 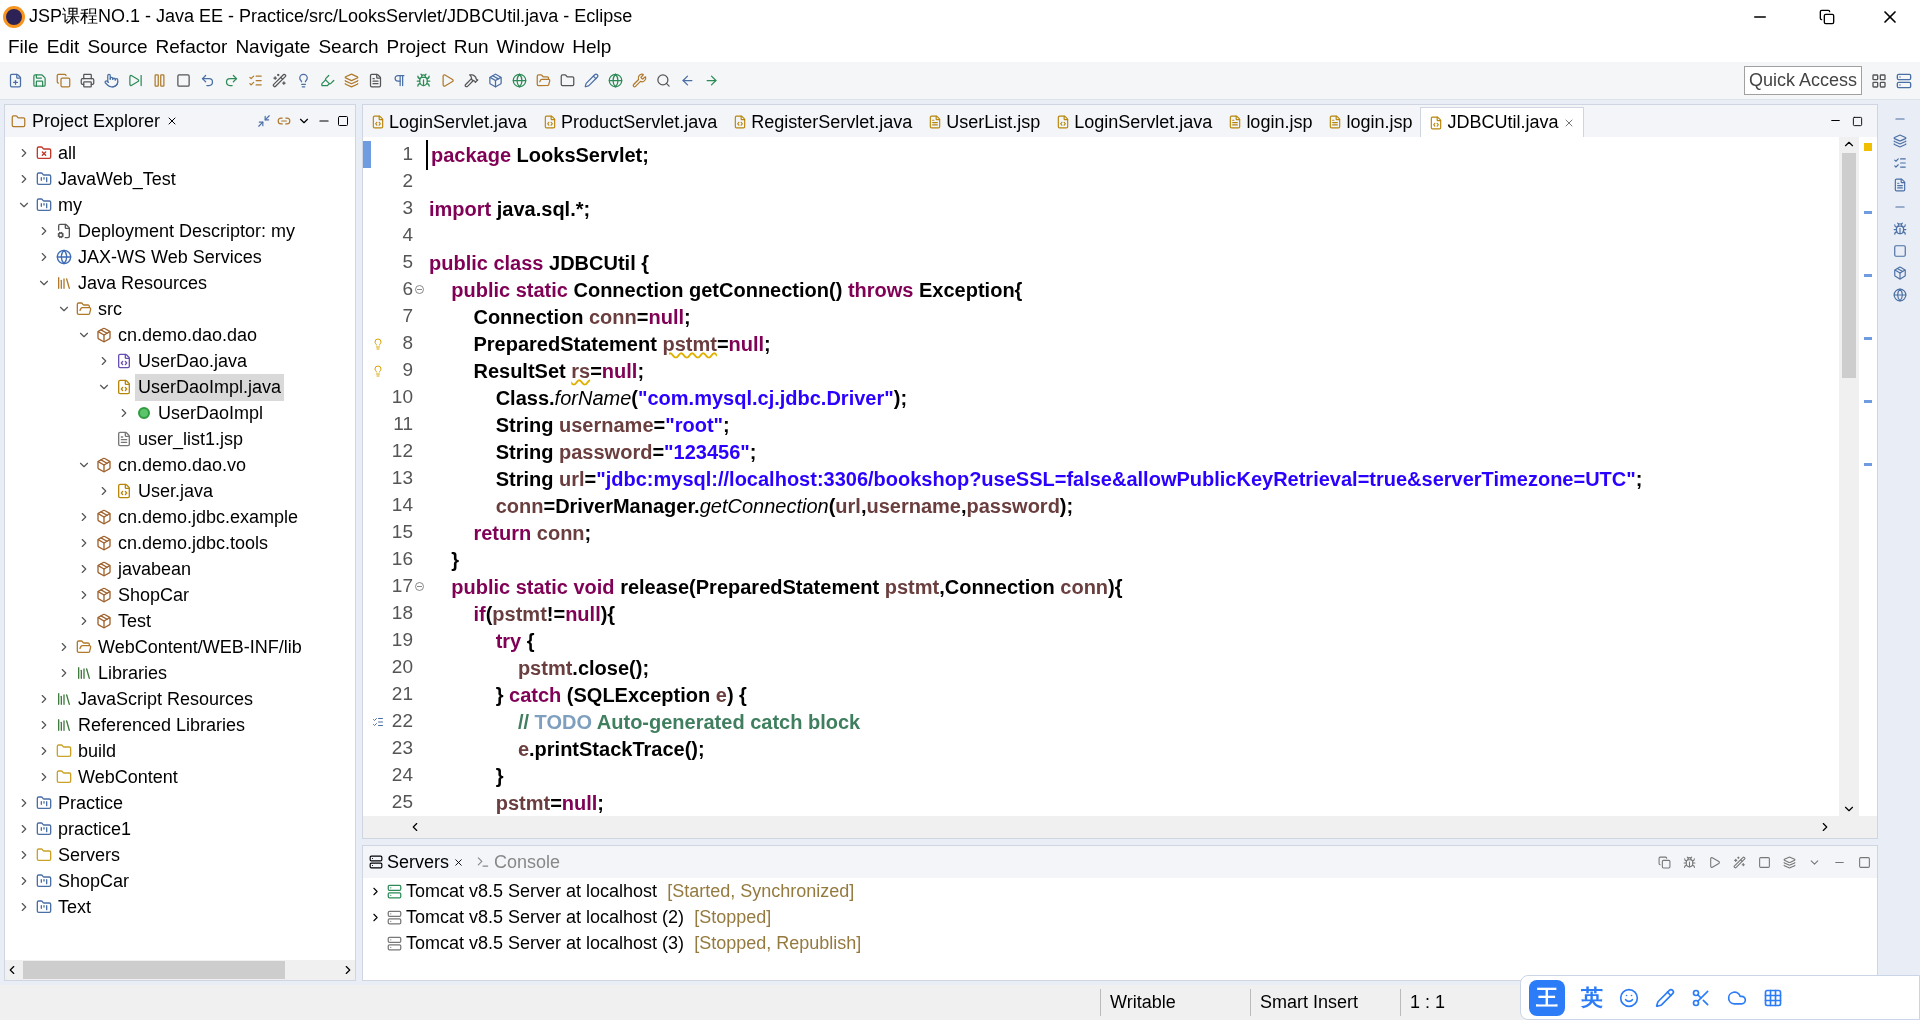 I want to click on quick-access-field: Quick Access, so click(x=1802, y=80).